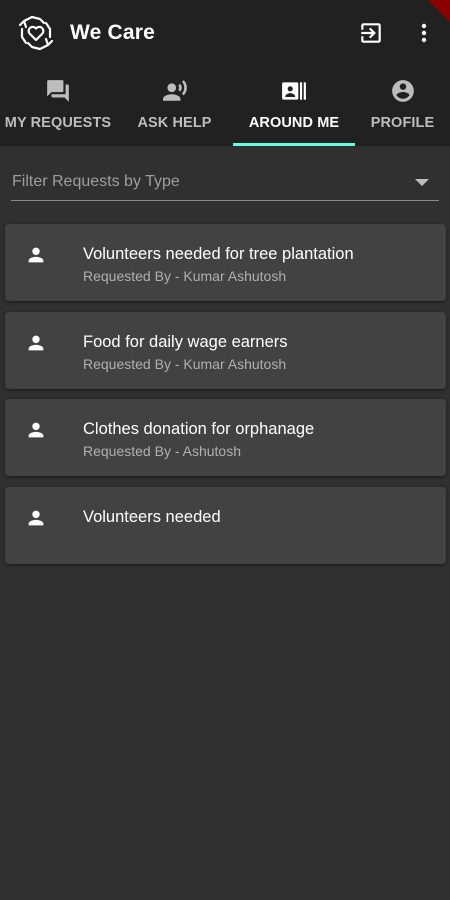  What do you see at coordinates (58, 107) in the screenshot?
I see `tab-my-requests: MY REQUESTS` at bounding box center [58, 107].